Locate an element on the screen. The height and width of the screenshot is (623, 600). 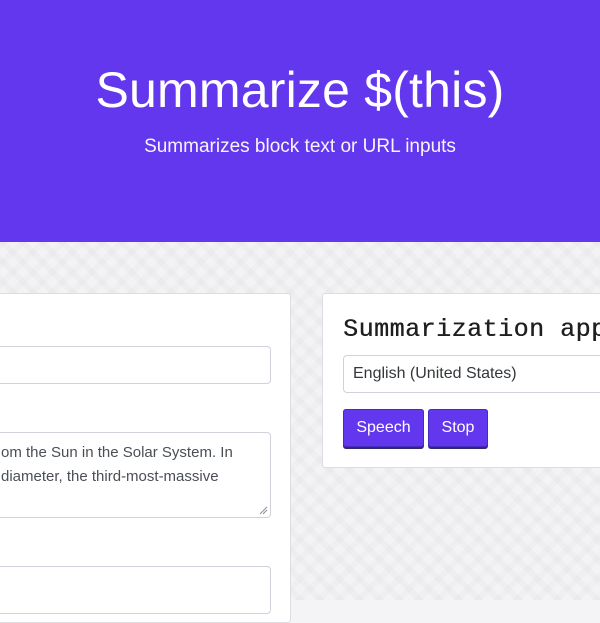
stop-button: Stop is located at coordinates (458, 428).